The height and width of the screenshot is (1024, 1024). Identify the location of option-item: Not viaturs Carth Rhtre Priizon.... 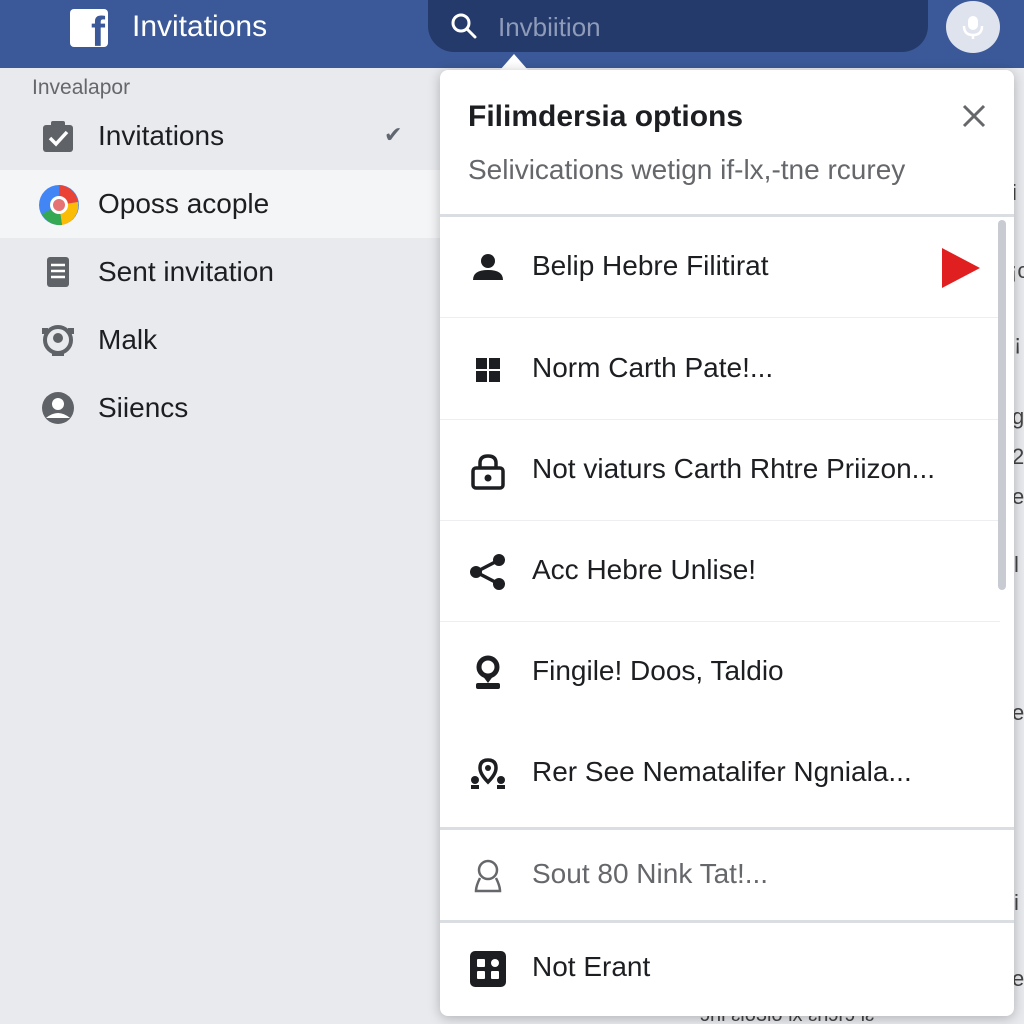
(720, 471).